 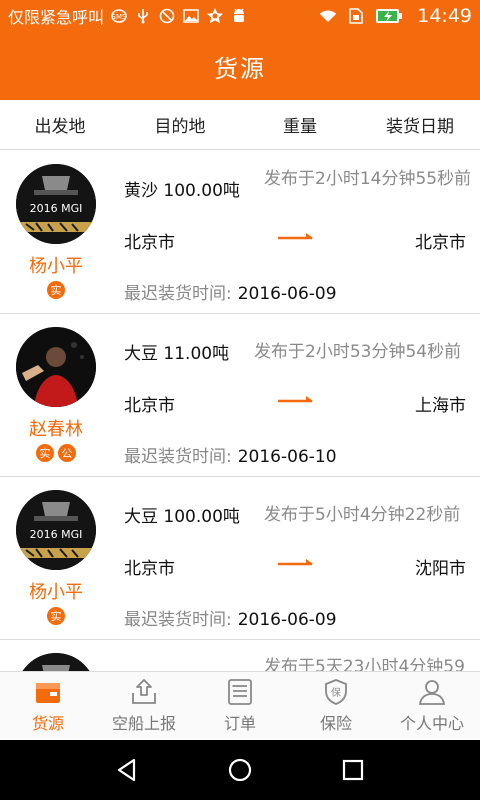 I want to click on bottom-tab-bar: 货源 空船上报 订单 保 保险 个人中心, so click(x=240, y=705).